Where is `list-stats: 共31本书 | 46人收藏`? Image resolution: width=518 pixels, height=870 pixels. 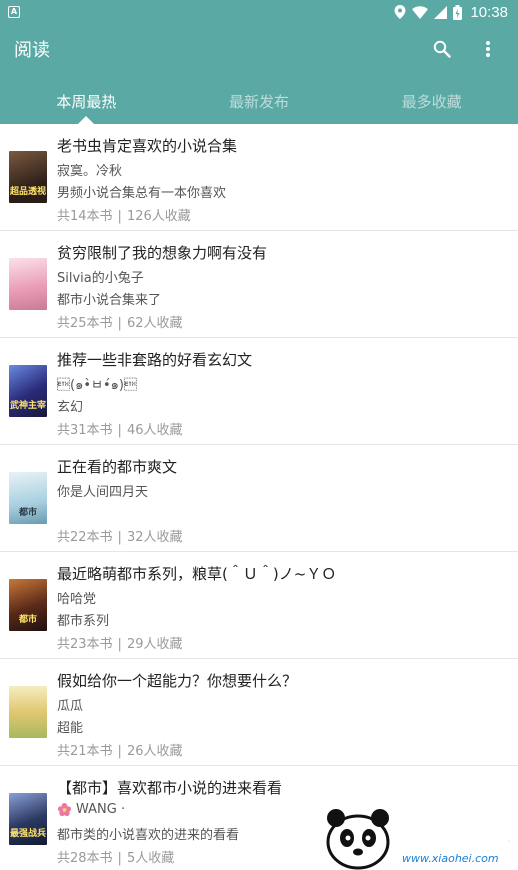 list-stats: 共31本书 | 46人收藏 is located at coordinates (119, 428).